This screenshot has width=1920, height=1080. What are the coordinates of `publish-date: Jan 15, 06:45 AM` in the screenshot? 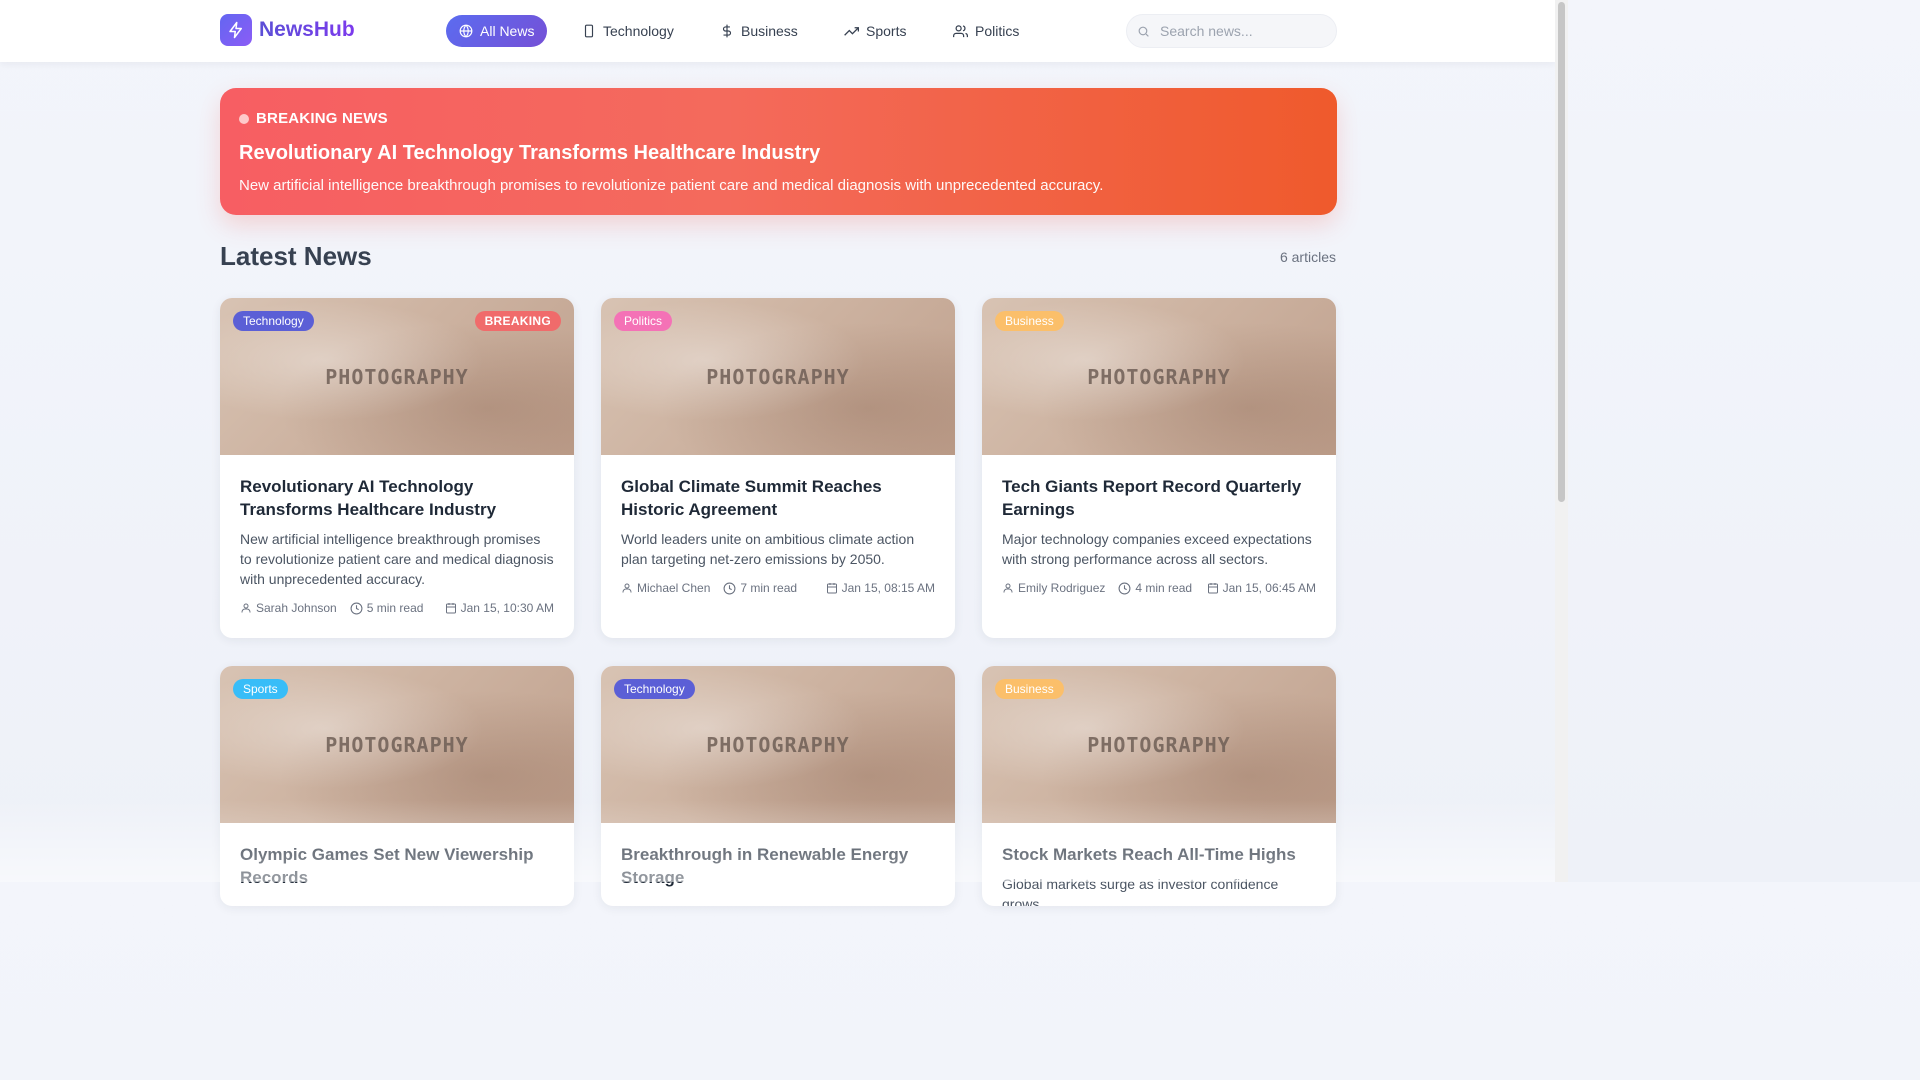 It's located at (1261, 588).